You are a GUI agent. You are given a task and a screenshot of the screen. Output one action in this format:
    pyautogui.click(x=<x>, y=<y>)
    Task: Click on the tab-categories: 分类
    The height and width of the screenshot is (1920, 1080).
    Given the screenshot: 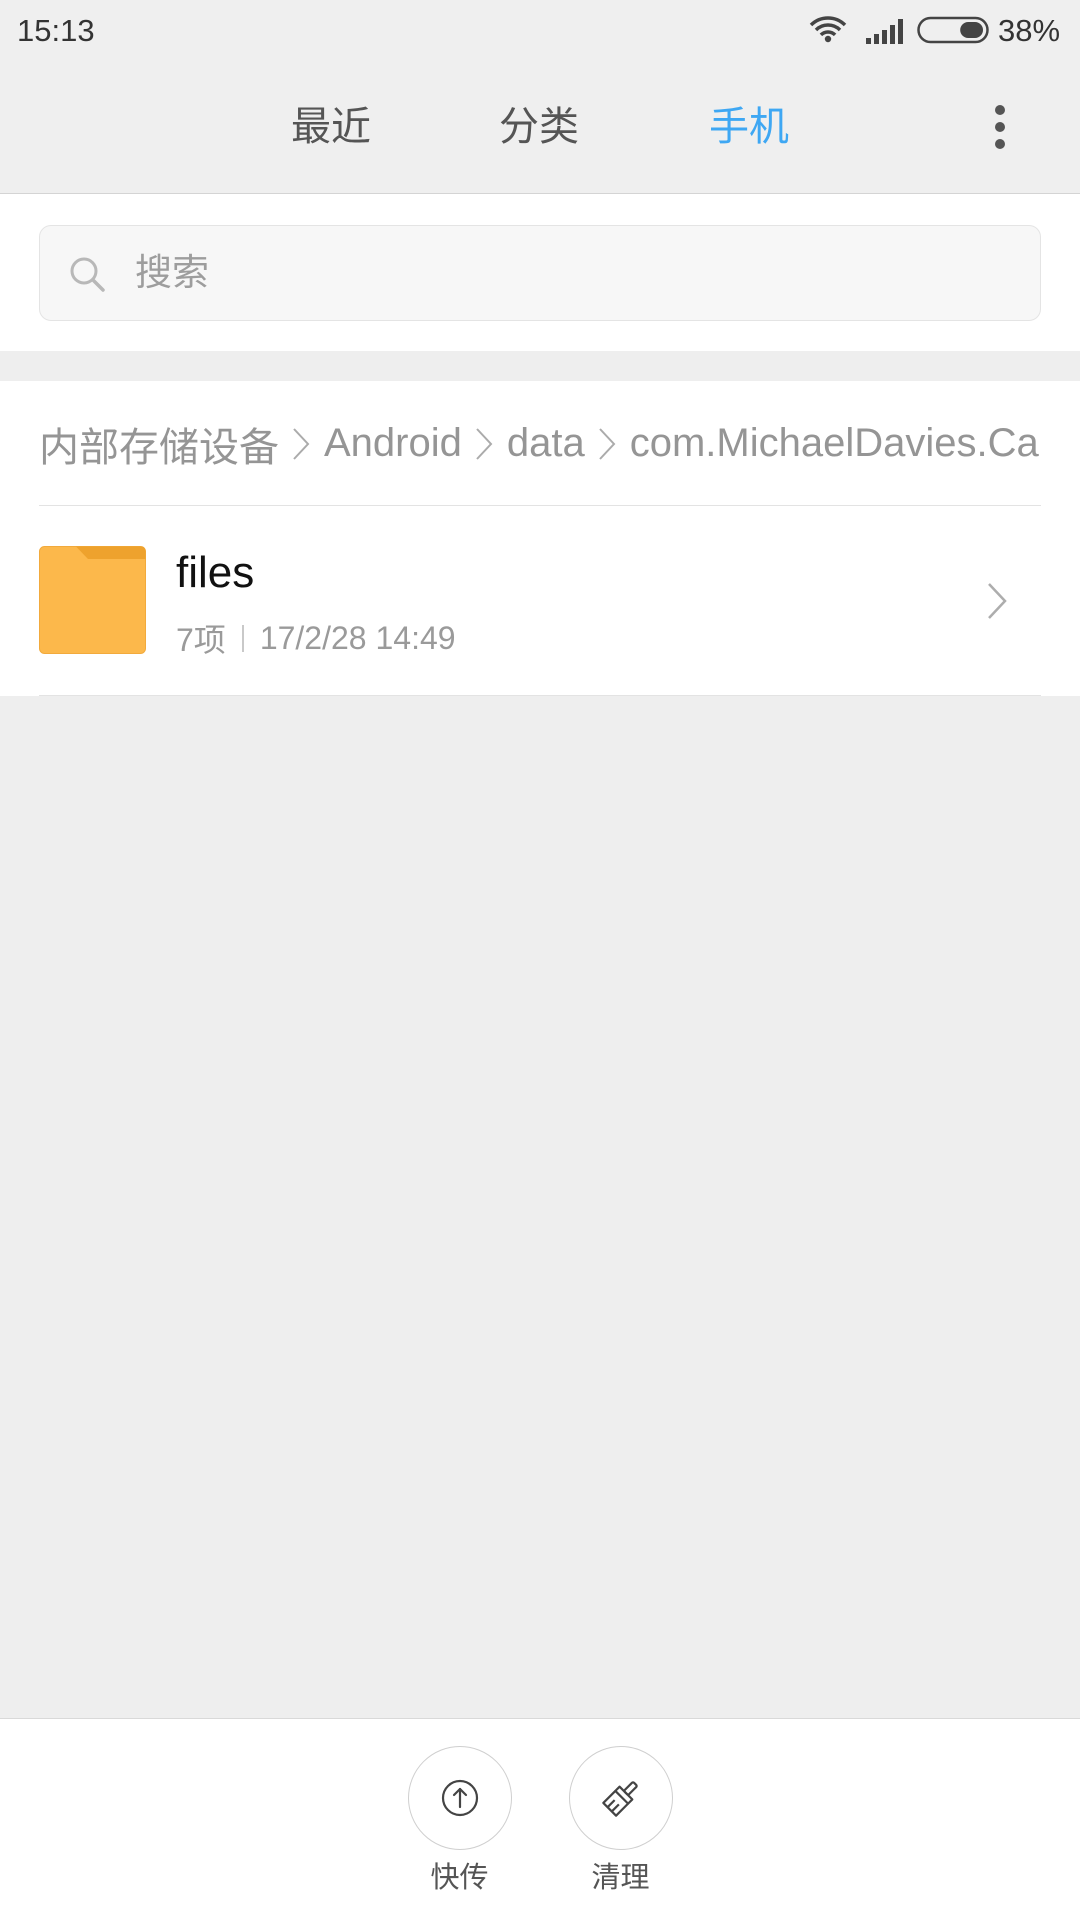 What is the action you would take?
    pyautogui.click(x=539, y=127)
    